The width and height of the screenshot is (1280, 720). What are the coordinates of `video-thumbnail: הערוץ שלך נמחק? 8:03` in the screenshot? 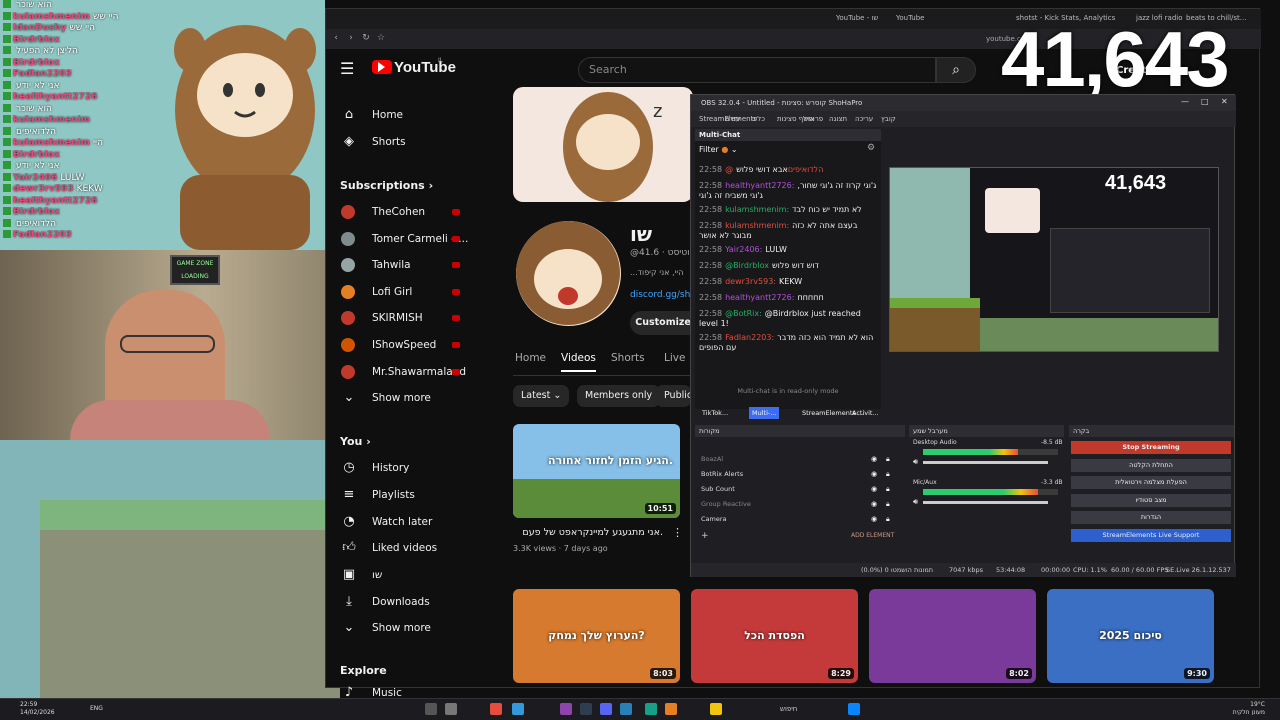 It's located at (596, 636).